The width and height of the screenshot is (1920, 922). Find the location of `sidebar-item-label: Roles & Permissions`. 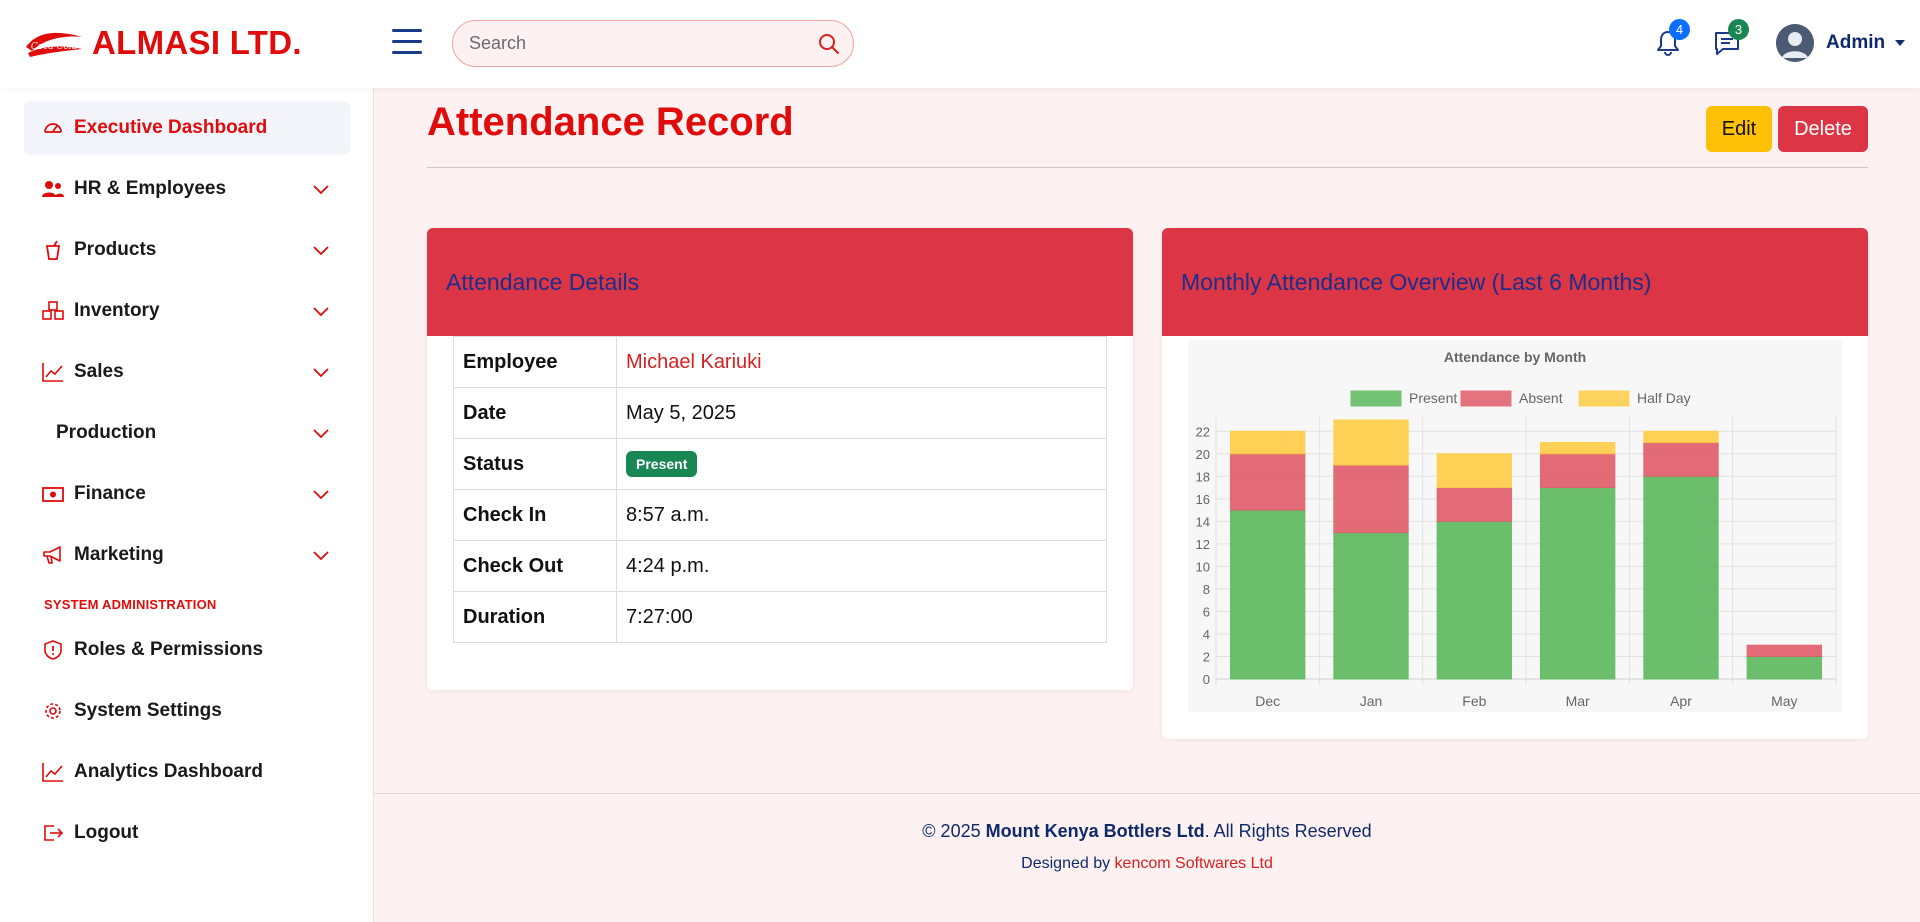

sidebar-item-label: Roles & Permissions is located at coordinates (169, 649).